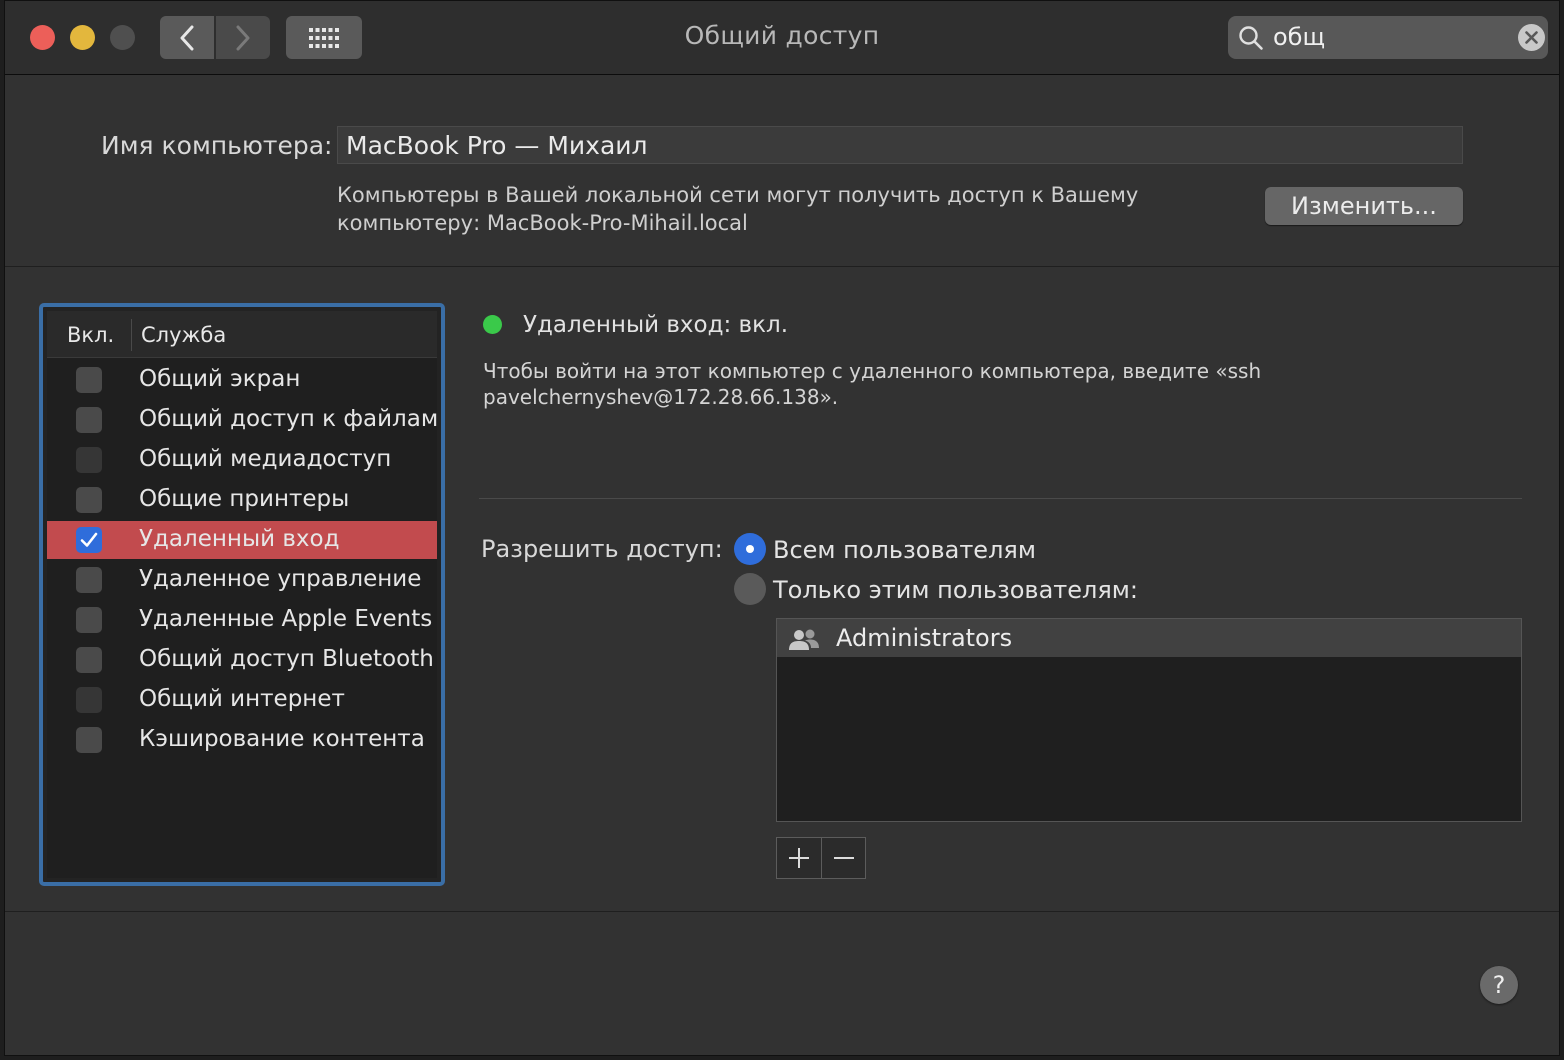  Describe the element at coordinates (286, 619) in the screenshot. I see `service-label: Удаленные Apple Events` at that location.